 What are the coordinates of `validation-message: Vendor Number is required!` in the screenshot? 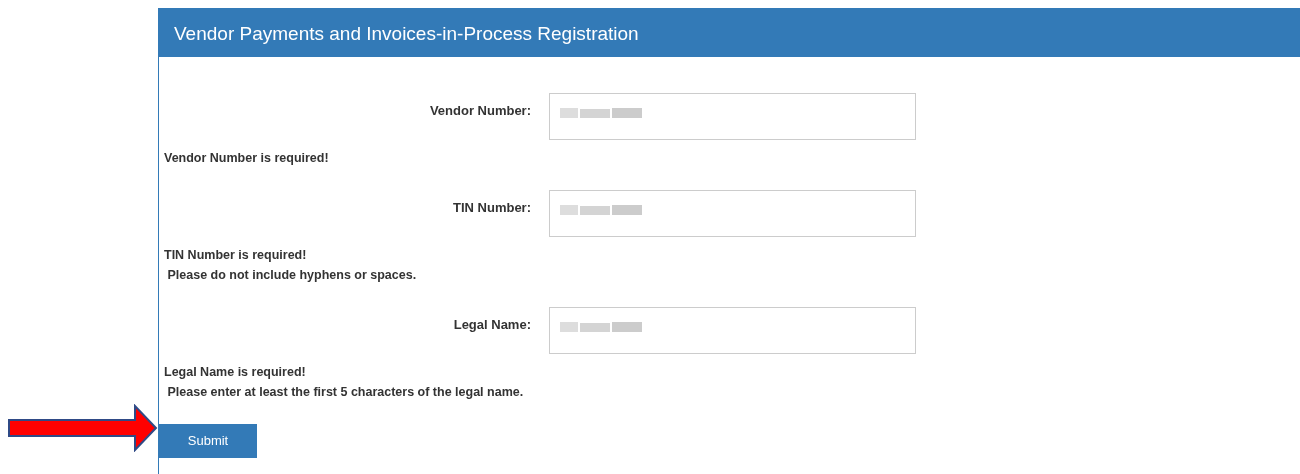 It's located at (247, 158).